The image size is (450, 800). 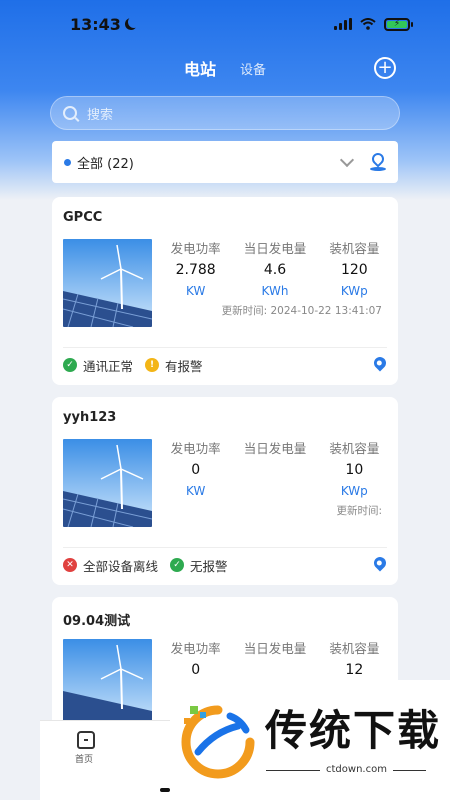 I want to click on add-button: +, so click(x=385, y=68).